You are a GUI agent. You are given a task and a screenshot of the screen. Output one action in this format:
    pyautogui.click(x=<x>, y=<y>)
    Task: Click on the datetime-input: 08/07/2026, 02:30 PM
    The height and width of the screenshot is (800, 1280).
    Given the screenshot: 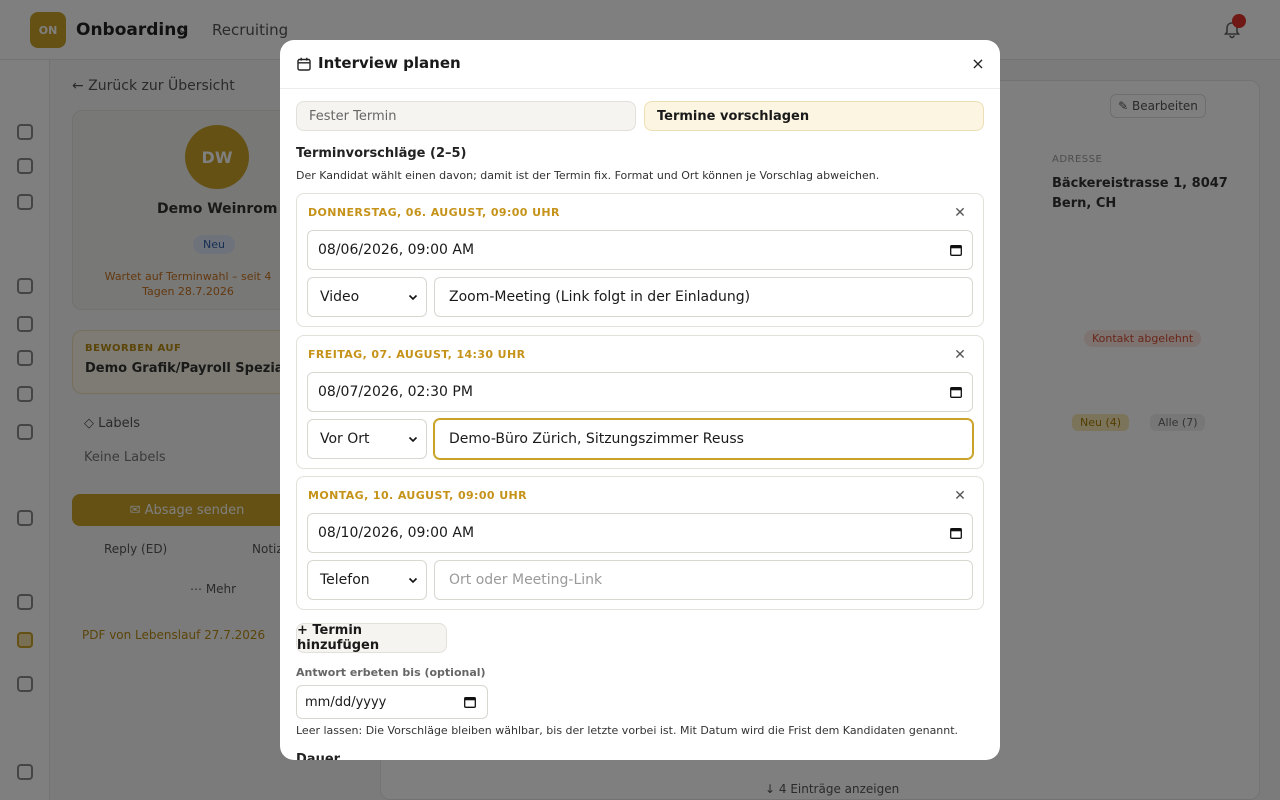 What is the action you would take?
    pyautogui.click(x=640, y=392)
    